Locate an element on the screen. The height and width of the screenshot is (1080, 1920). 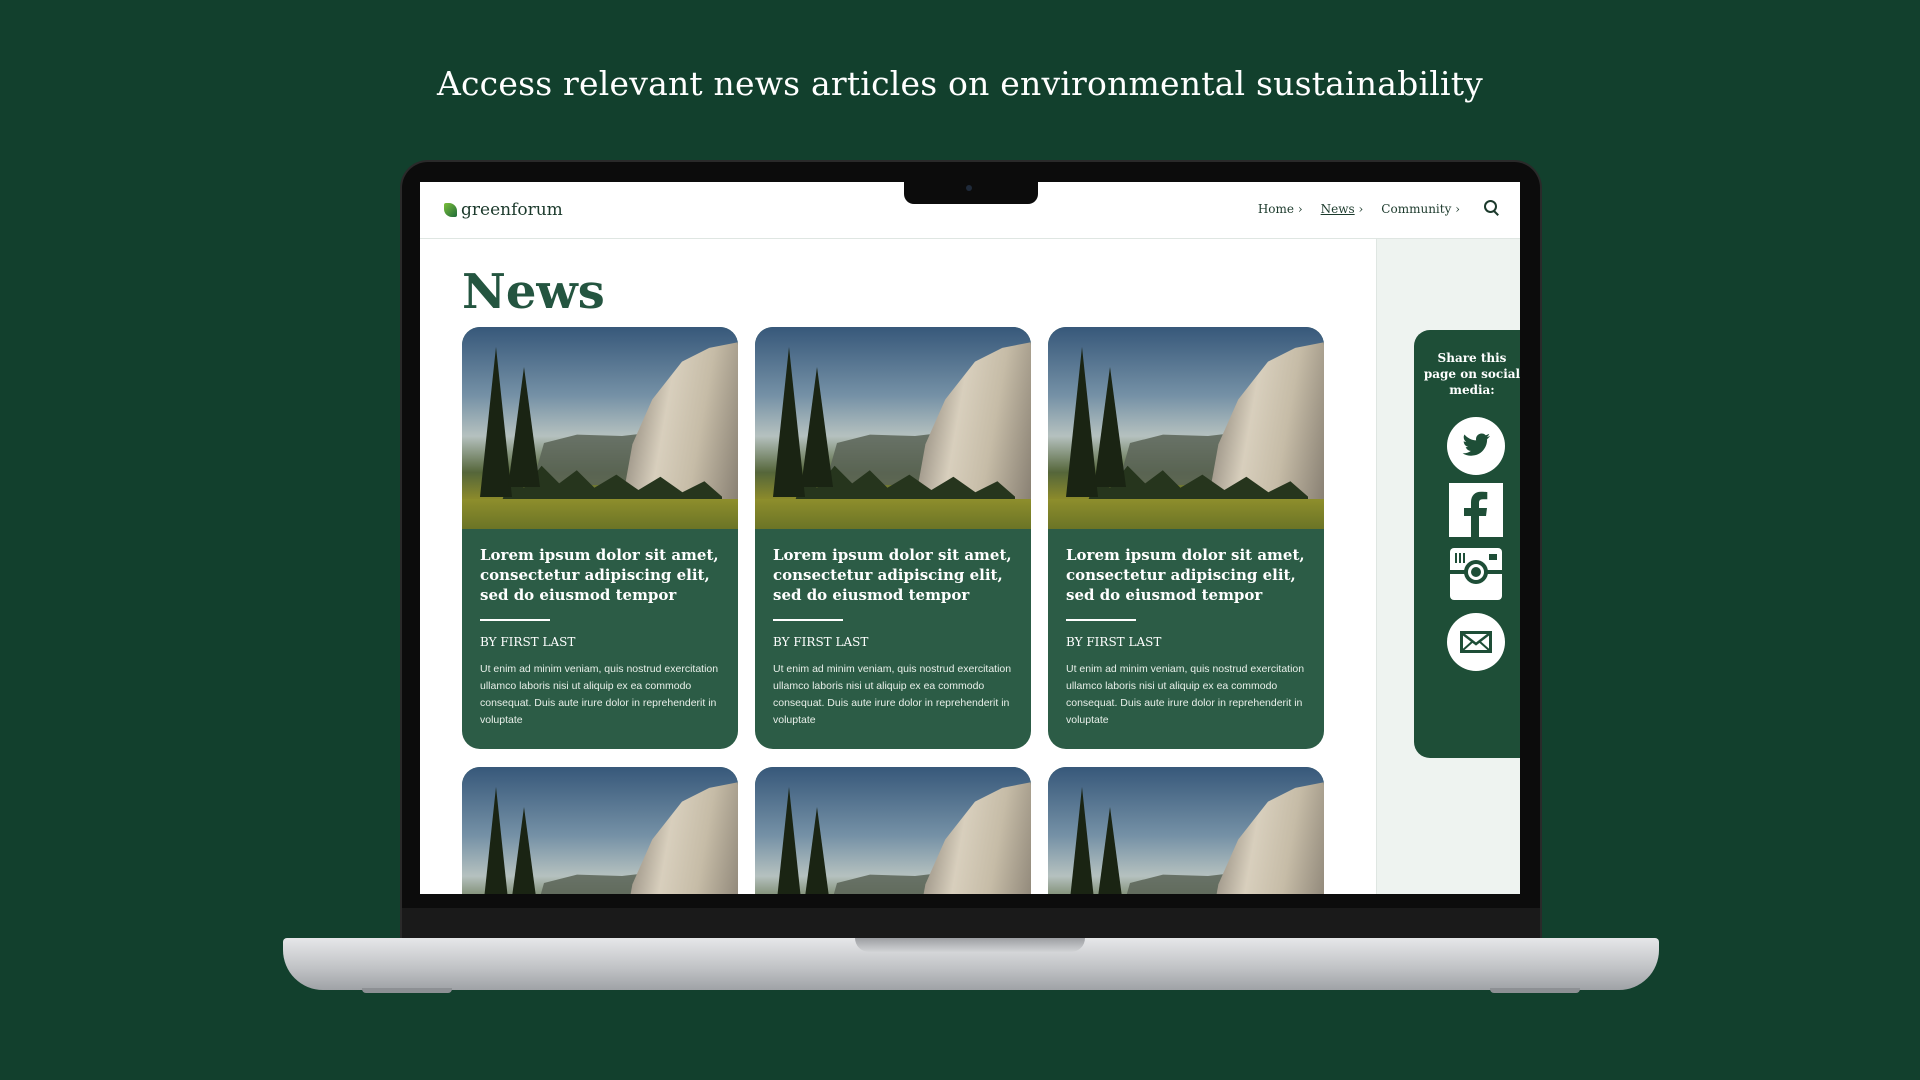
logo-text: greenforum is located at coordinates (512, 210).